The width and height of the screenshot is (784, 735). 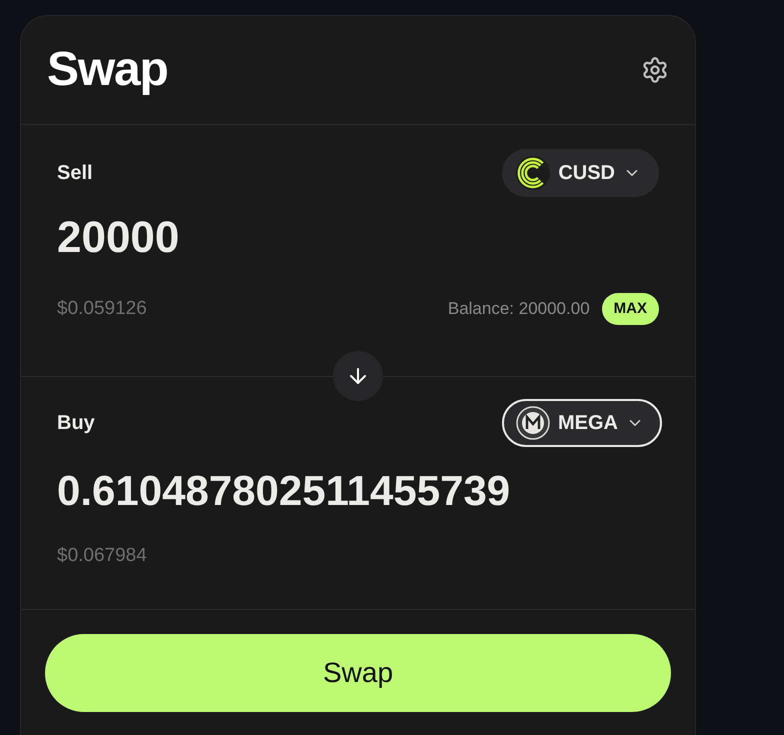 What do you see at coordinates (358, 376) in the screenshot?
I see `swap-direction-button` at bounding box center [358, 376].